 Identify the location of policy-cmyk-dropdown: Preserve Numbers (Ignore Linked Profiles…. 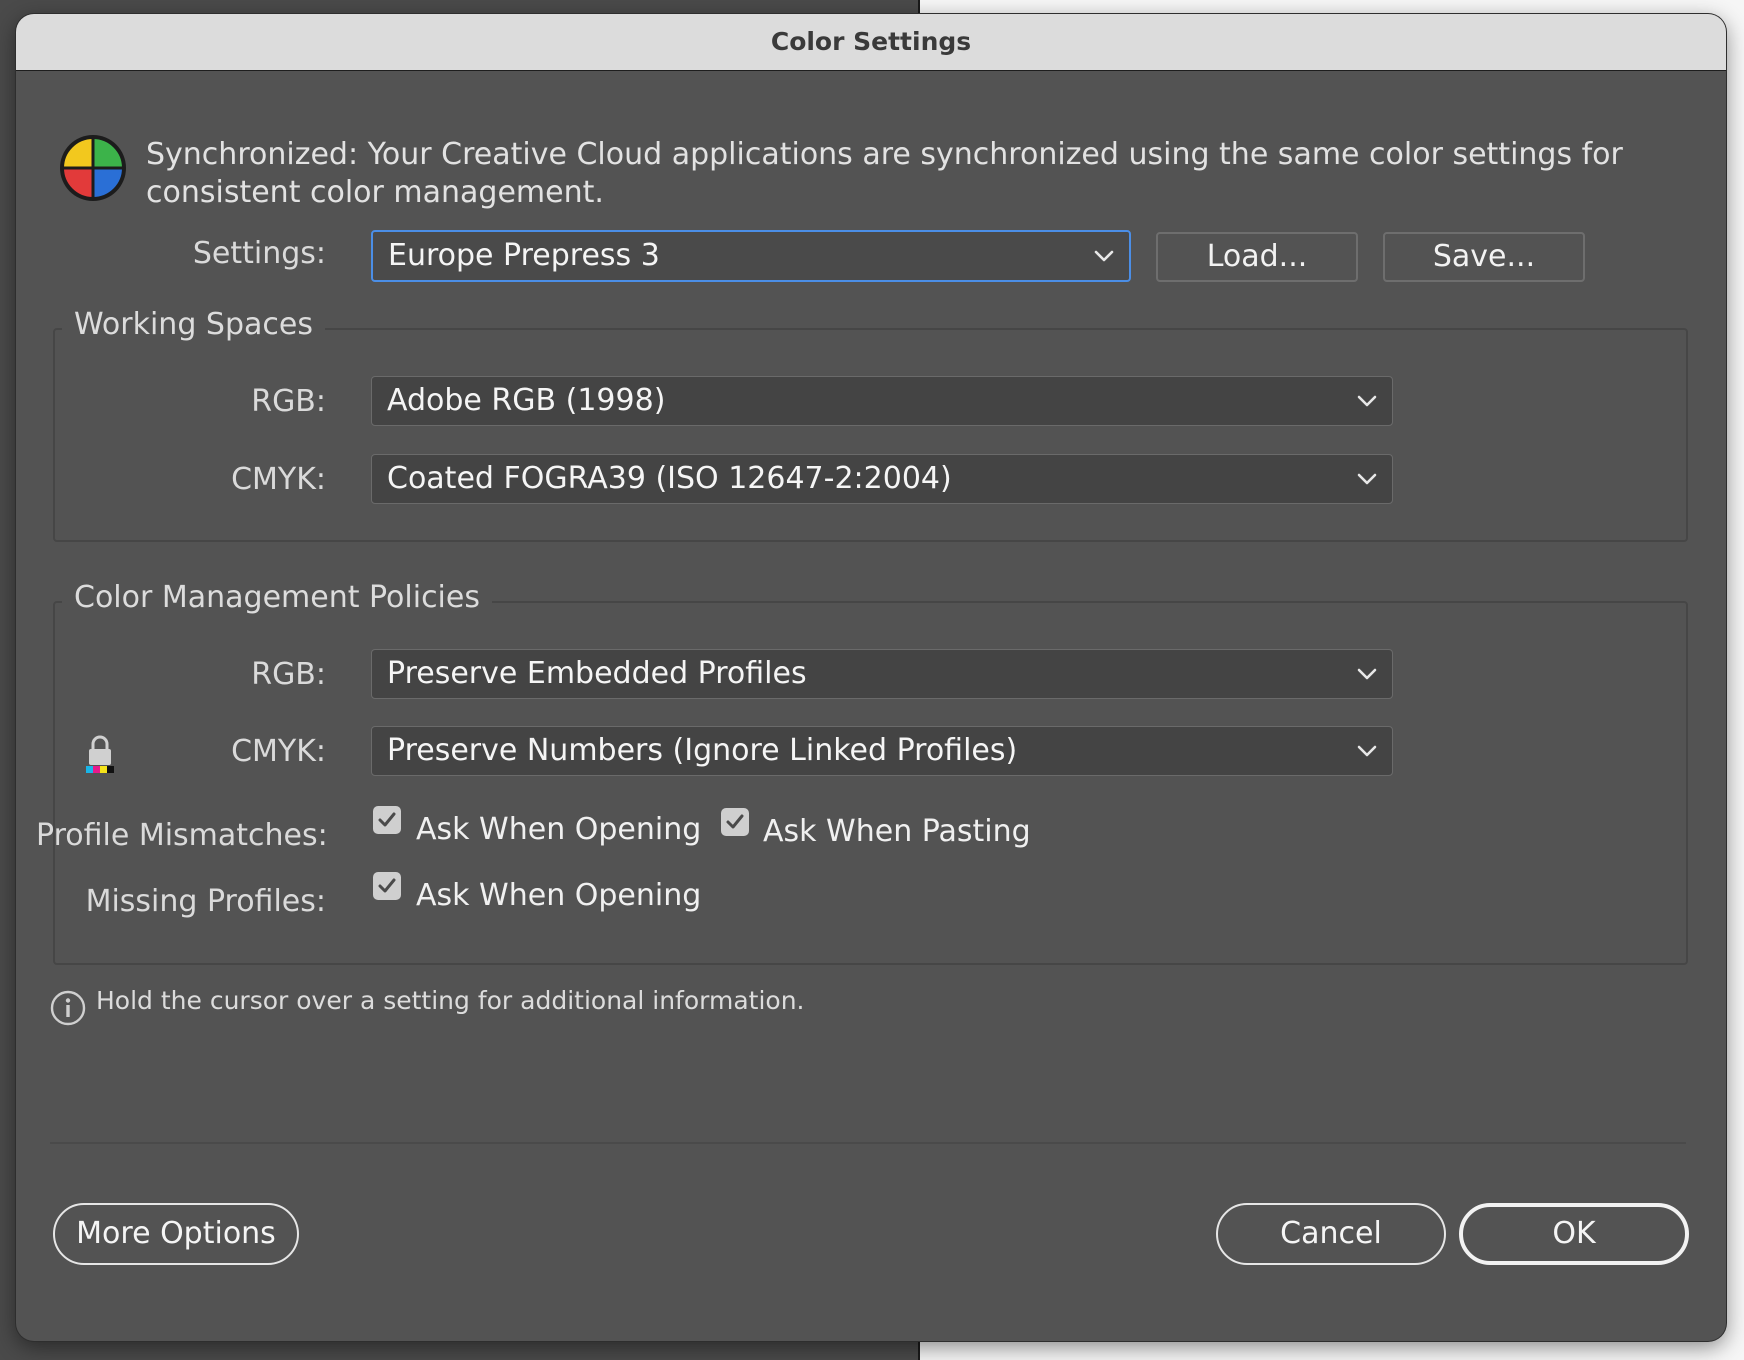
(882, 751).